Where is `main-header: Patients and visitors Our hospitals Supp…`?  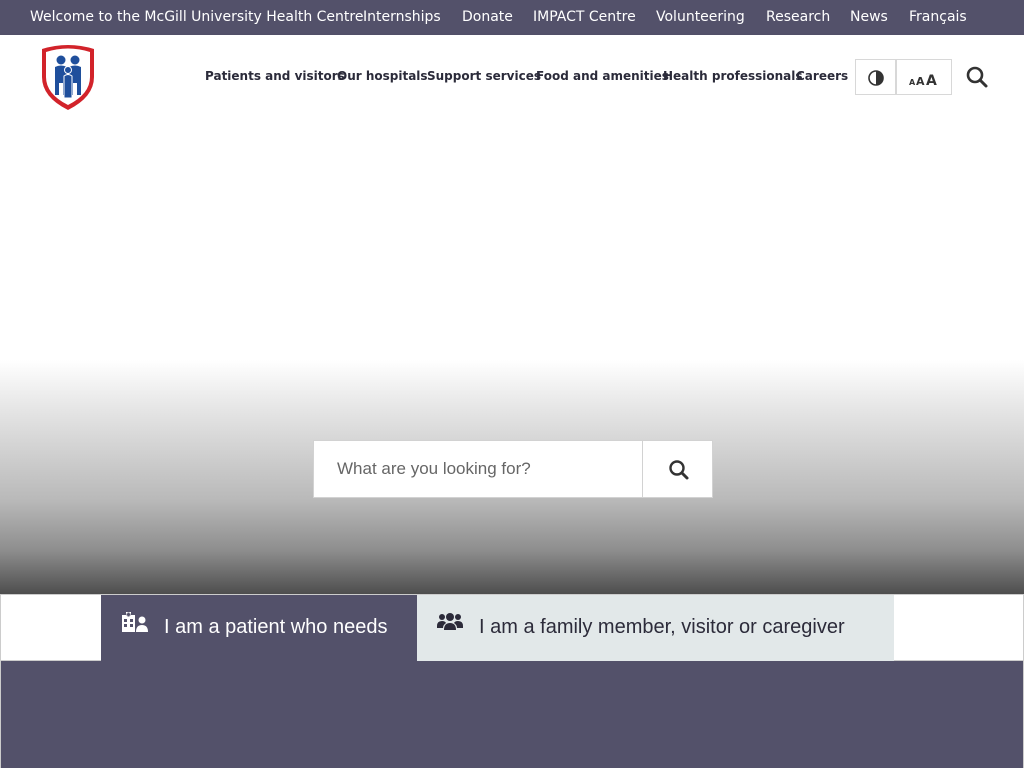 main-header: Patients and visitors Our hospitals Supp… is located at coordinates (512, 77).